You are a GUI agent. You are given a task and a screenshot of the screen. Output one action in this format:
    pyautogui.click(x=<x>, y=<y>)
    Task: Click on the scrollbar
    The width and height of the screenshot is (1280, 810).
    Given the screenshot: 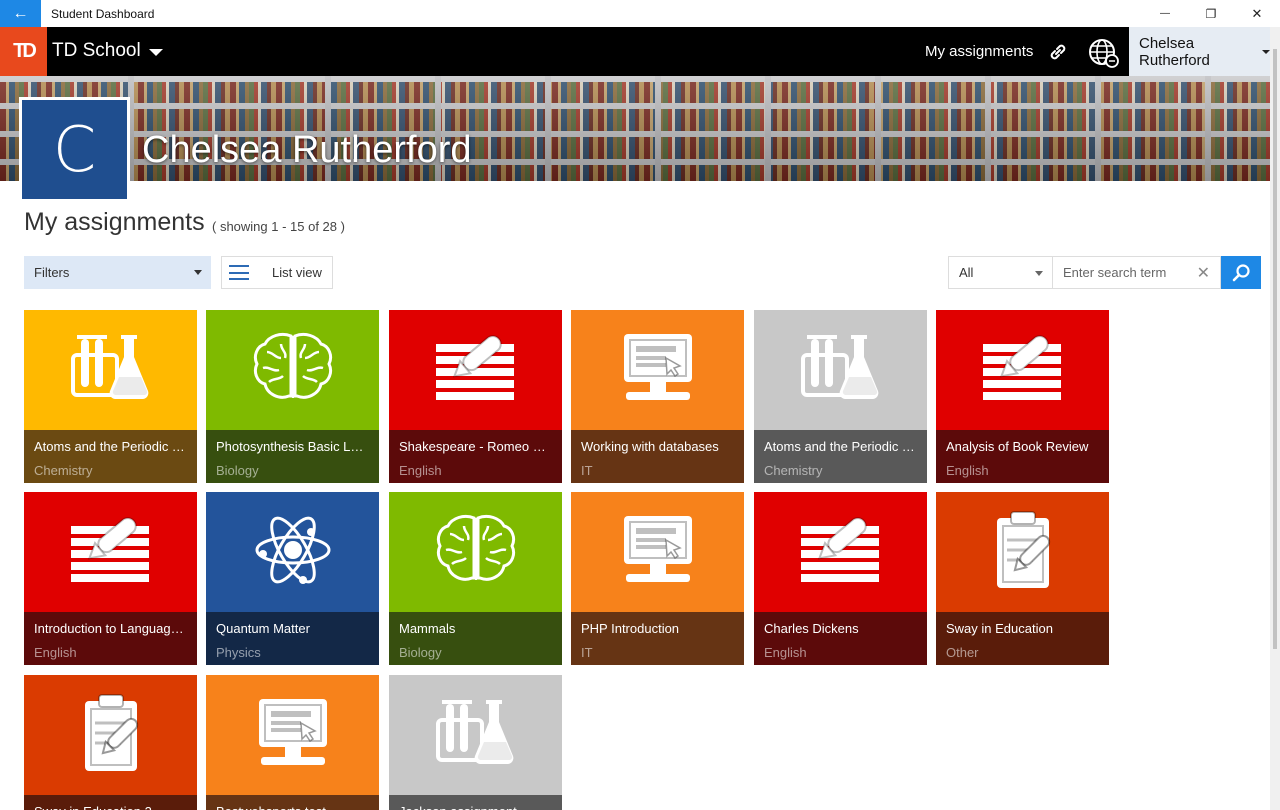 What is the action you would take?
    pyautogui.click(x=1275, y=418)
    